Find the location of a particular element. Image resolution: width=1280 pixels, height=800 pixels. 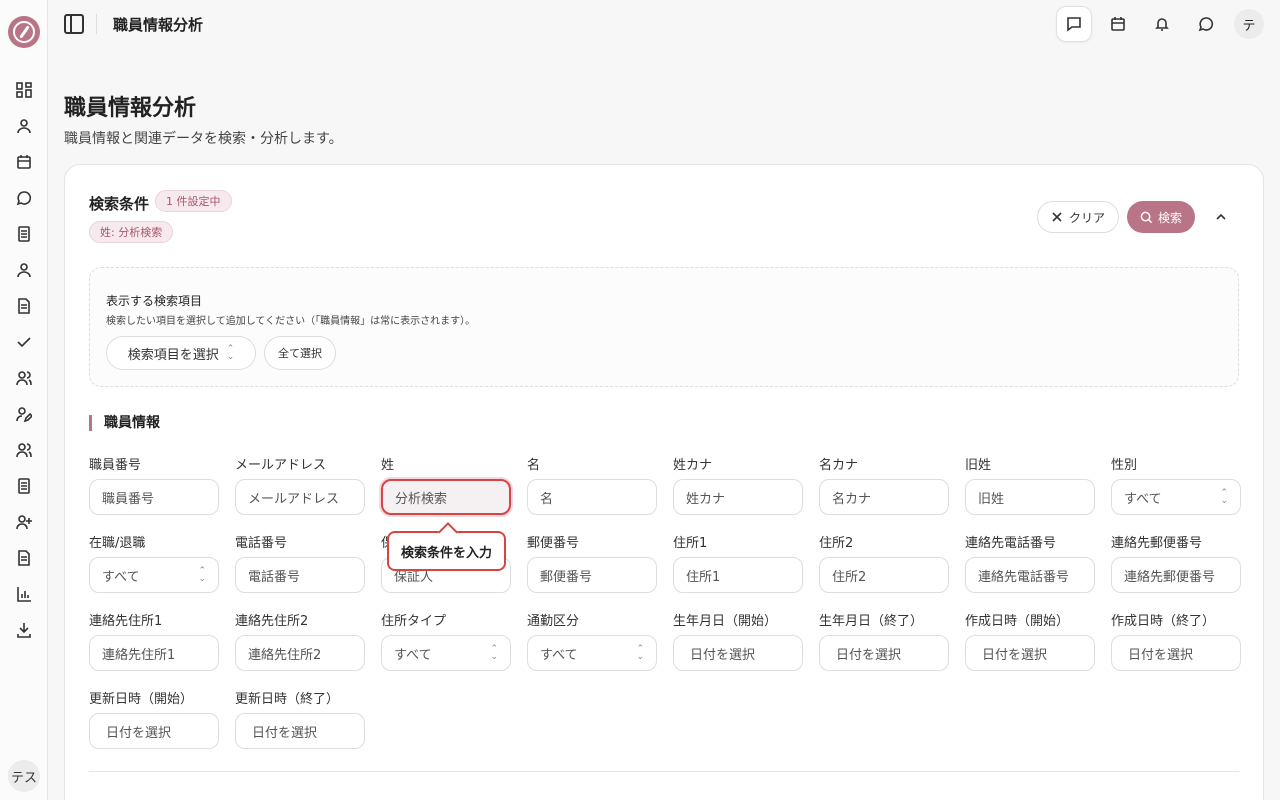

field-label: メールアドレス is located at coordinates (281, 465).